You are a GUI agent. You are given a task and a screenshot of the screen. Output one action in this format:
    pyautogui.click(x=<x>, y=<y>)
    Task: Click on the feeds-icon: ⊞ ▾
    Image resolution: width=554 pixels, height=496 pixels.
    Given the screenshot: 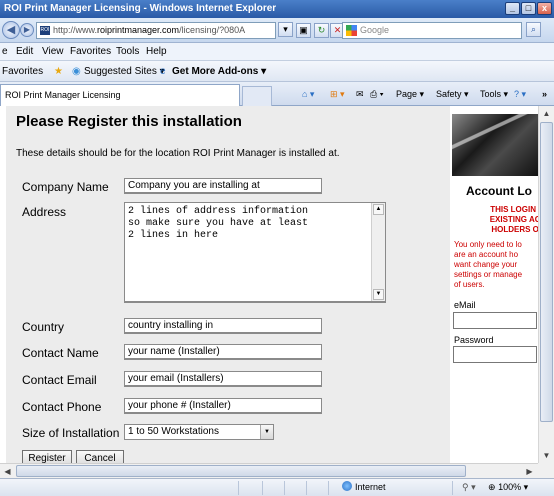 What is the action you would take?
    pyautogui.click(x=337, y=94)
    